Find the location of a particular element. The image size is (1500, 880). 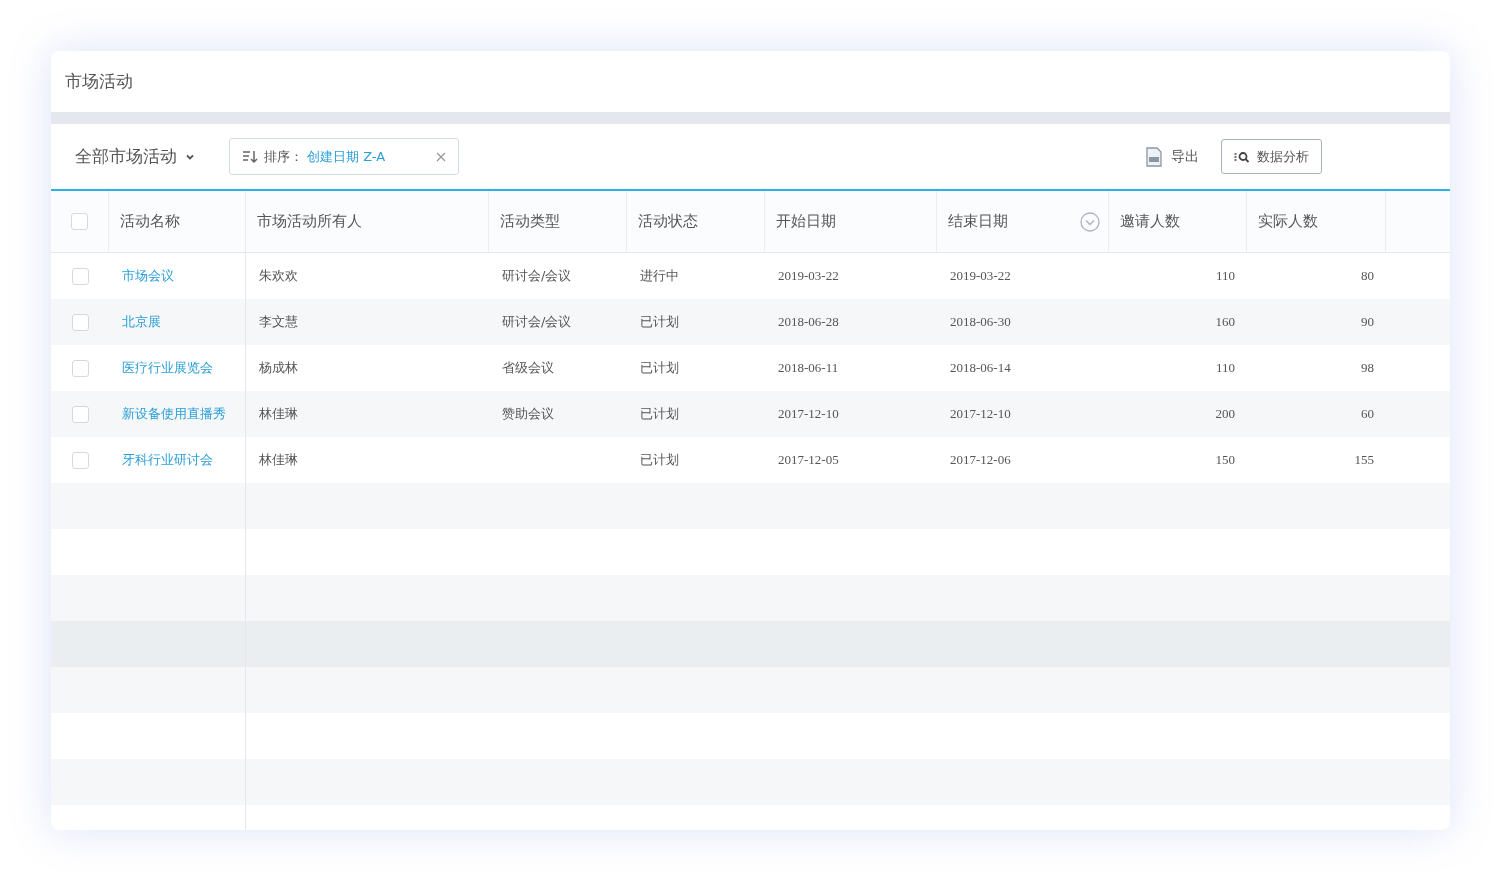

table-cell-text: 155 is located at coordinates (1364, 460).